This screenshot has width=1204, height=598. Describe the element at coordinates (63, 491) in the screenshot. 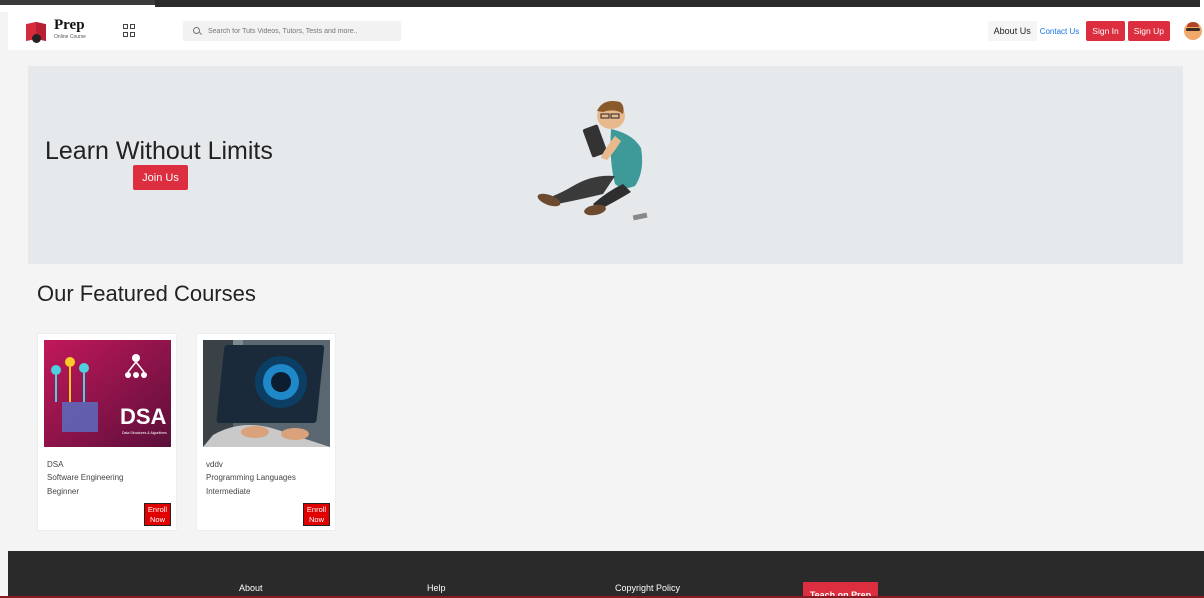

I see `course-level: Beginner` at that location.